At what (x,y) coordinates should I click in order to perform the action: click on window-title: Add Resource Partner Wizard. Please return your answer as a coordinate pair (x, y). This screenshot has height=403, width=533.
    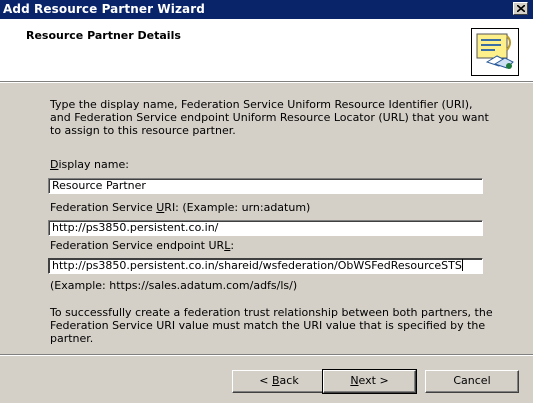
    Looking at the image, I should click on (104, 9).